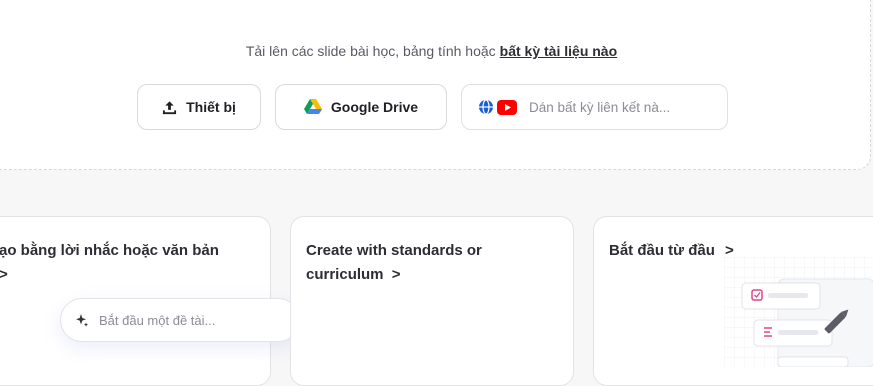 Image resolution: width=873 pixels, height=386 pixels. What do you see at coordinates (374, 107) in the screenshot?
I see `google-drive-label: Google Drive` at bounding box center [374, 107].